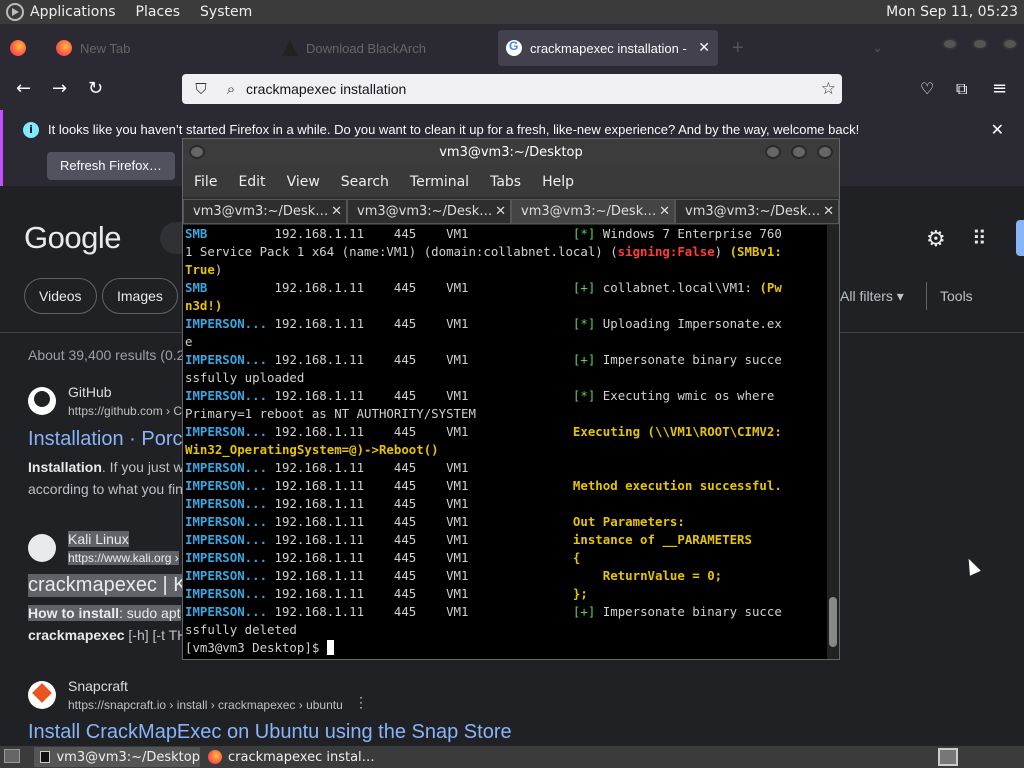 The height and width of the screenshot is (768, 1024). I want to click on firefox-view-icon, so click(20, 48).